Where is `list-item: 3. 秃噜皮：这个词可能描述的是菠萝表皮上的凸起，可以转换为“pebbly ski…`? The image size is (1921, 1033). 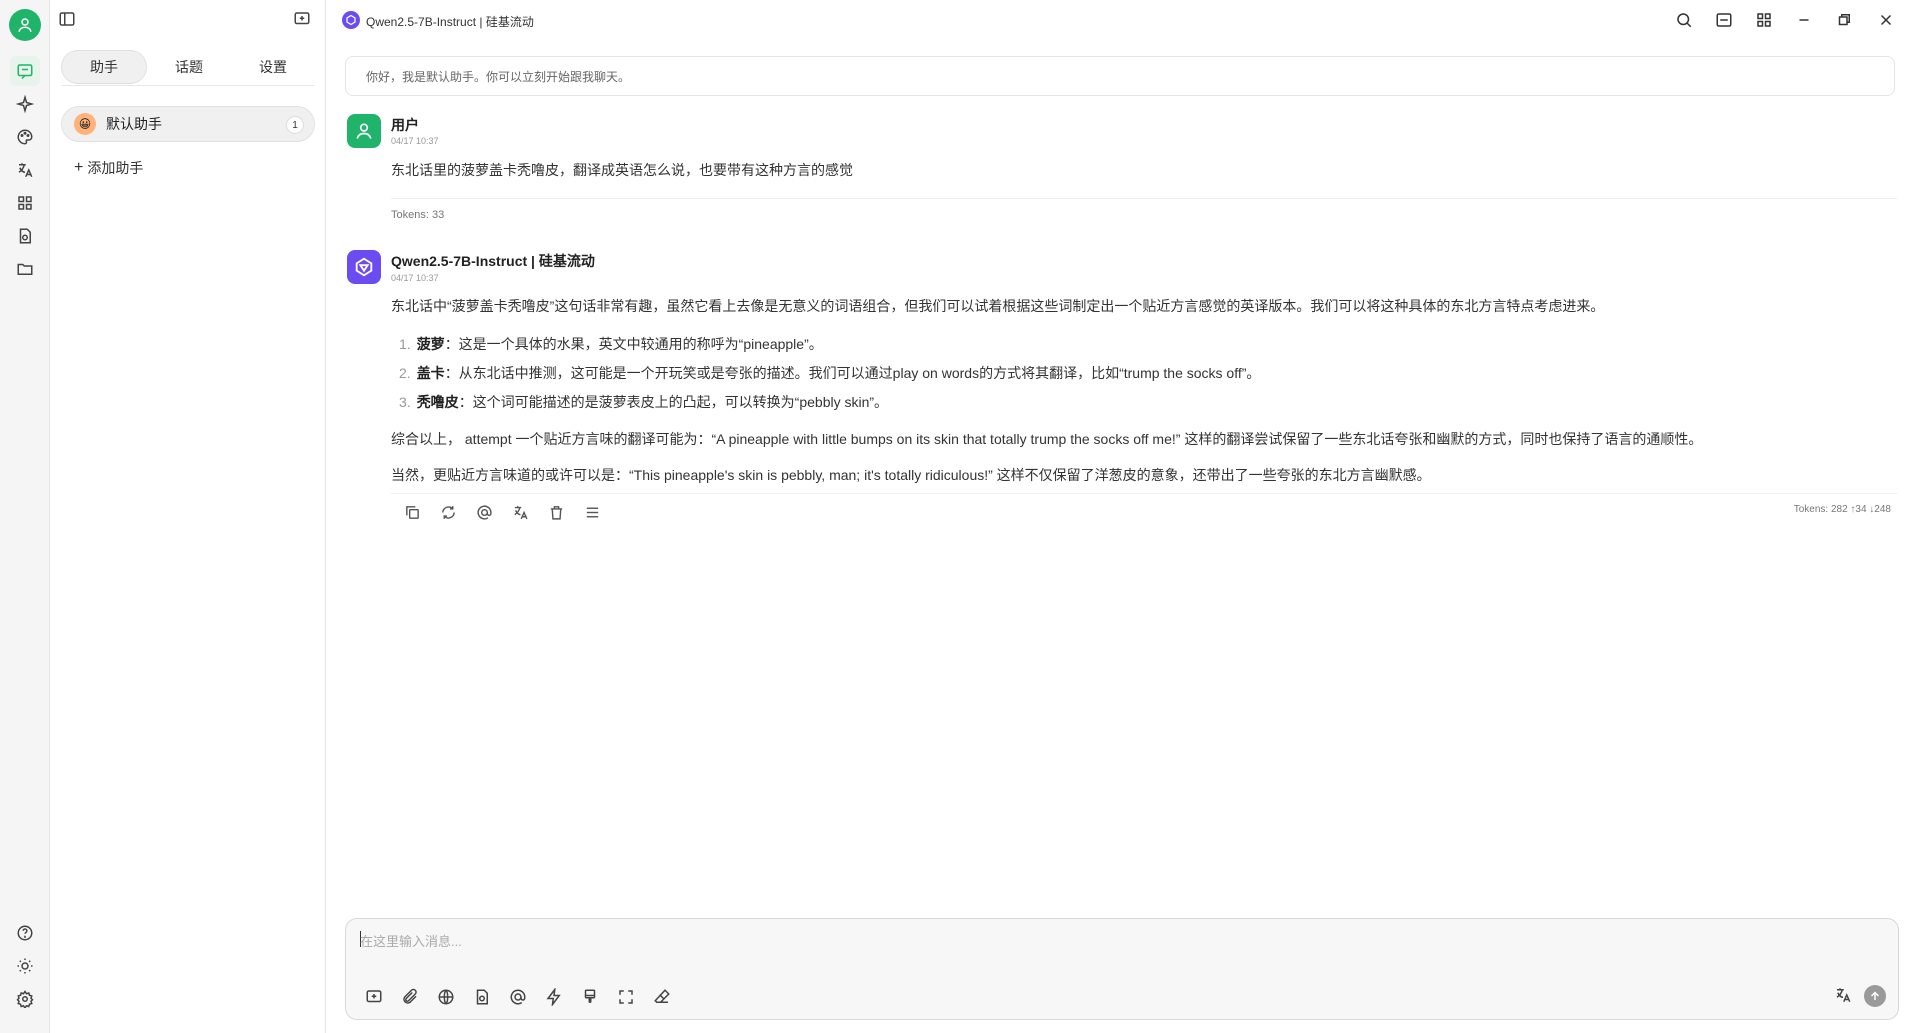 list-item: 3. 秃噜皮：这个词可能描述的是菠萝表皮上的凸起，可以转换为“pebbly ski… is located at coordinates (644, 402).